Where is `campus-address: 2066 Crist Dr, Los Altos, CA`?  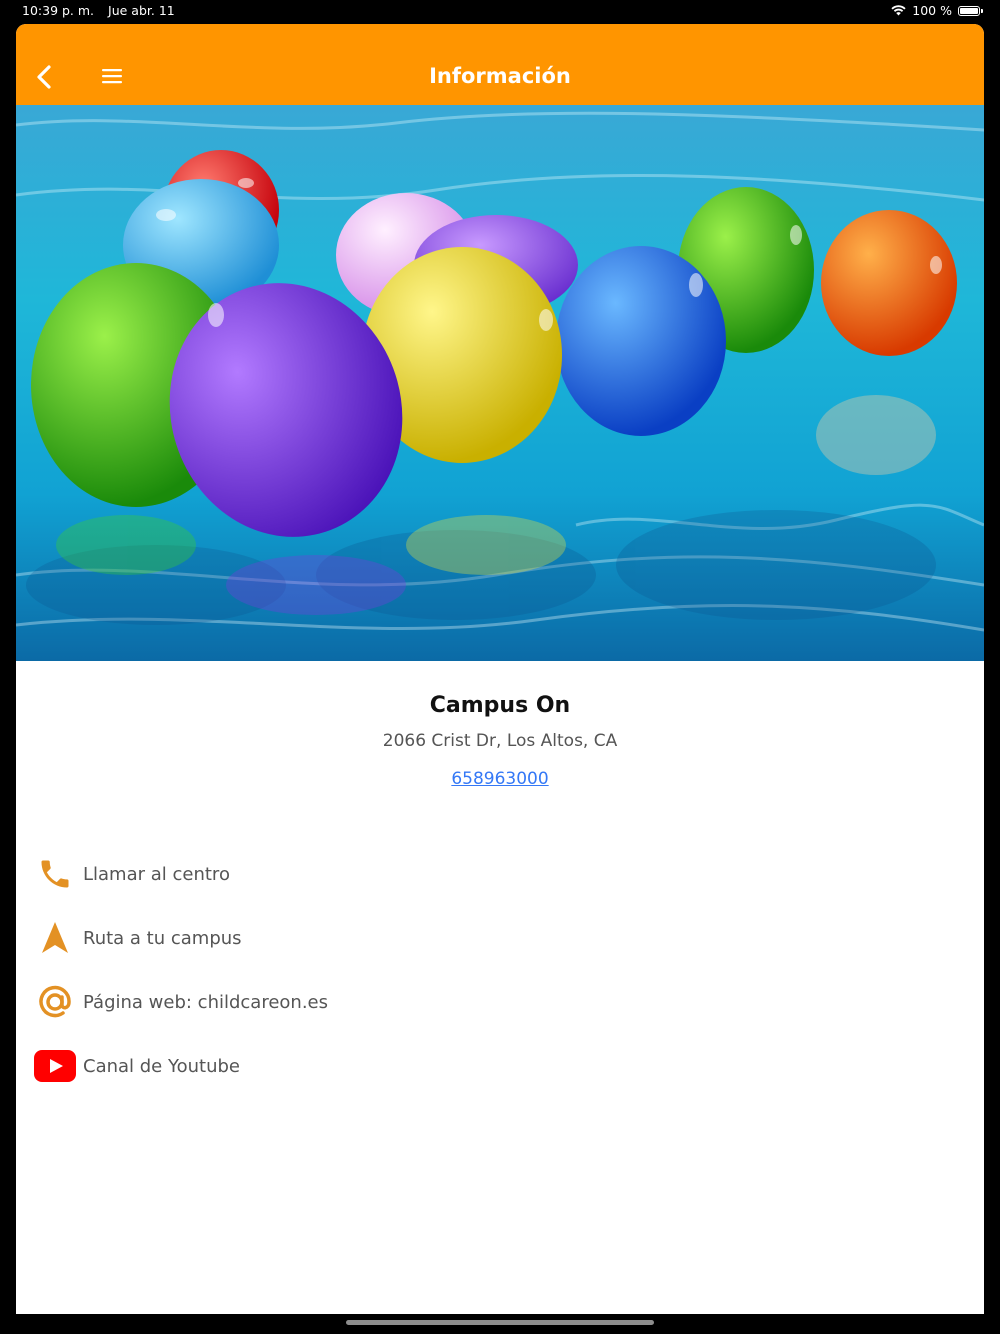 campus-address: 2066 Crist Dr, Los Altos, CA is located at coordinates (500, 741).